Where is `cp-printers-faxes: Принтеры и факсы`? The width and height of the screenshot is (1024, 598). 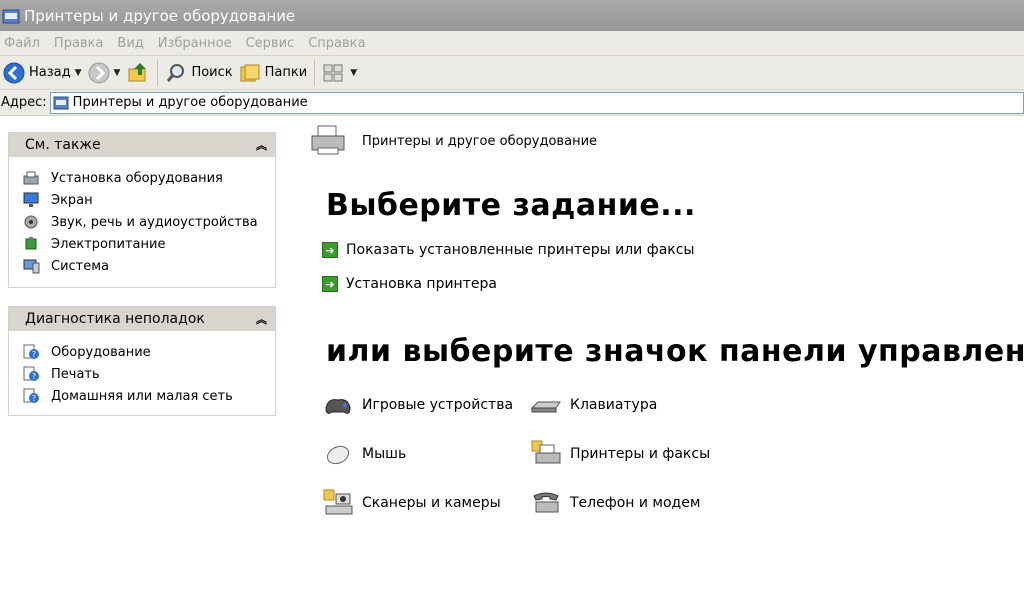
cp-printers-faxes: Принтеры и факсы is located at coordinates (620, 454).